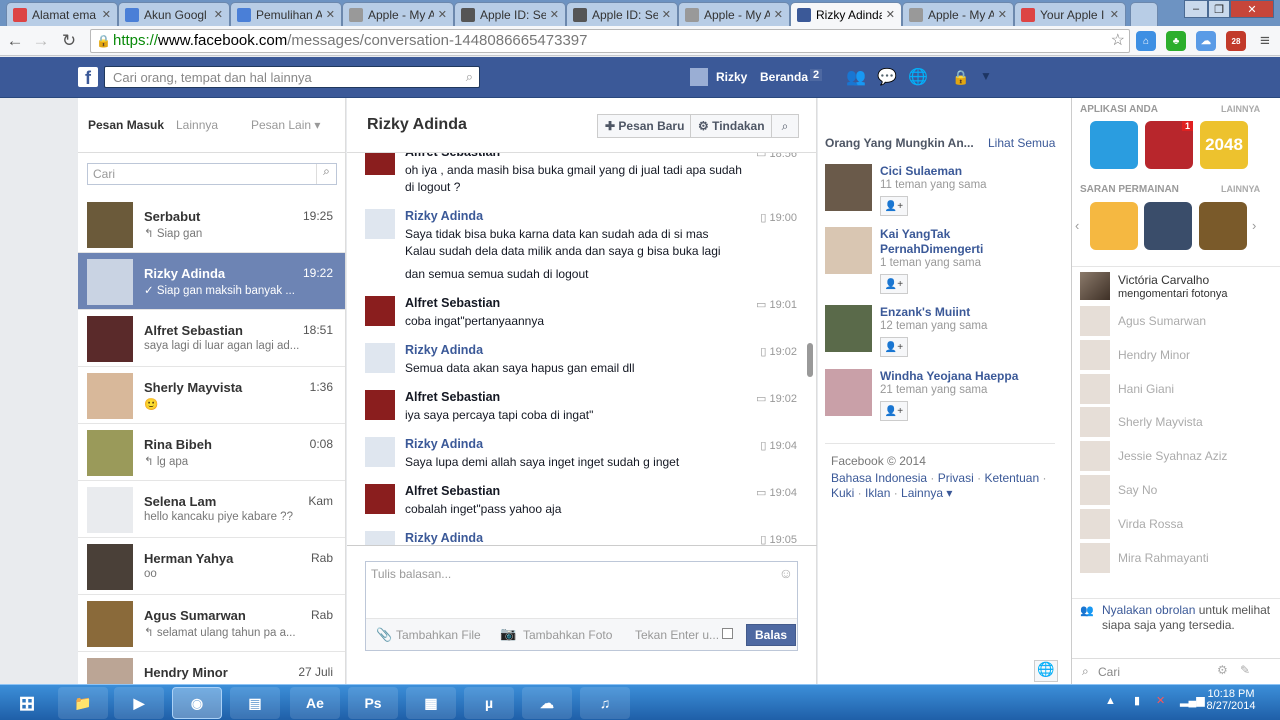 The image size is (1280, 720). Describe the element at coordinates (508, 634) in the screenshot. I see `camera-icon: 📷` at that location.